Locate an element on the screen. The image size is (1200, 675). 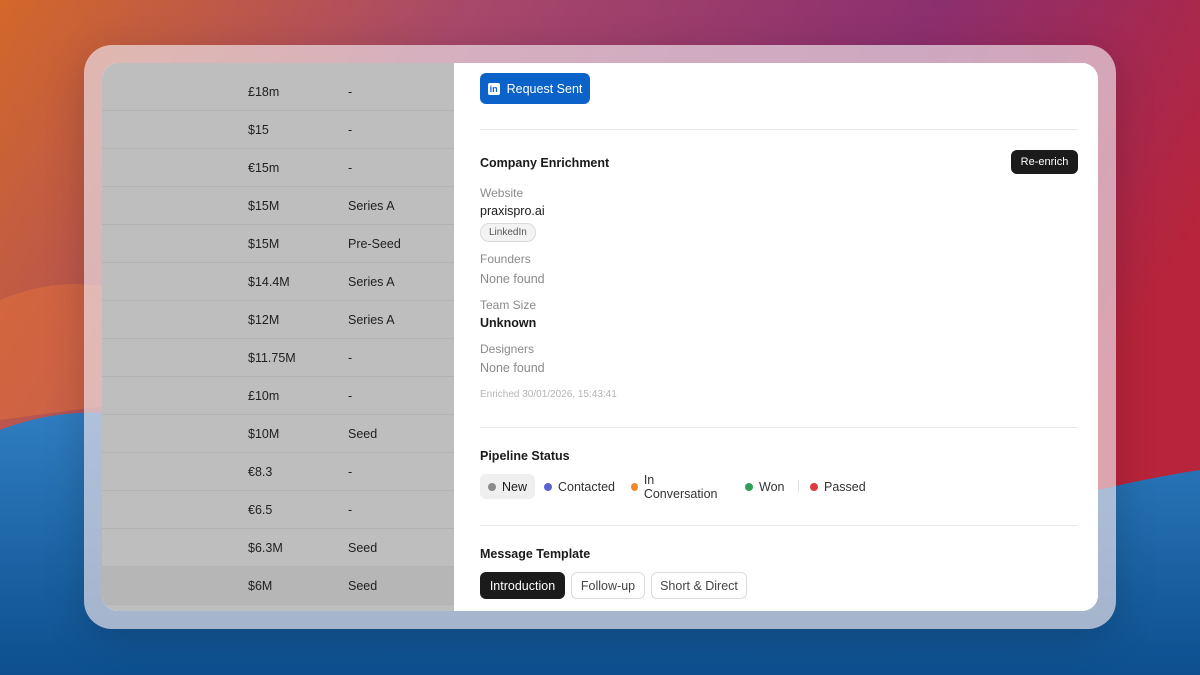
enrichment-title: Company Enrichment is located at coordinates (545, 163).